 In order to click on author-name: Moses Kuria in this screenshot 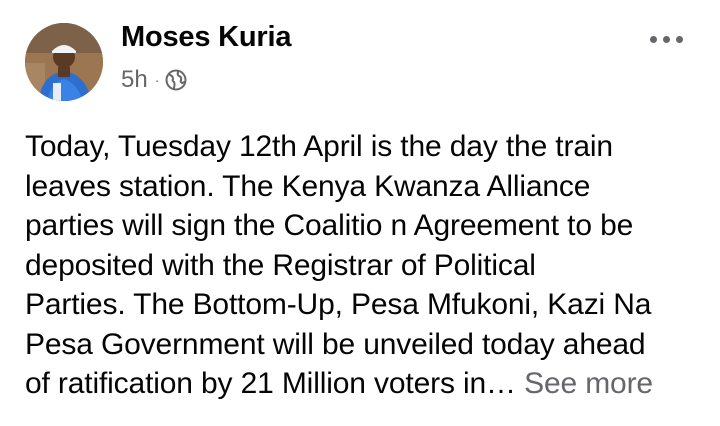, I will do `click(206, 37)`.